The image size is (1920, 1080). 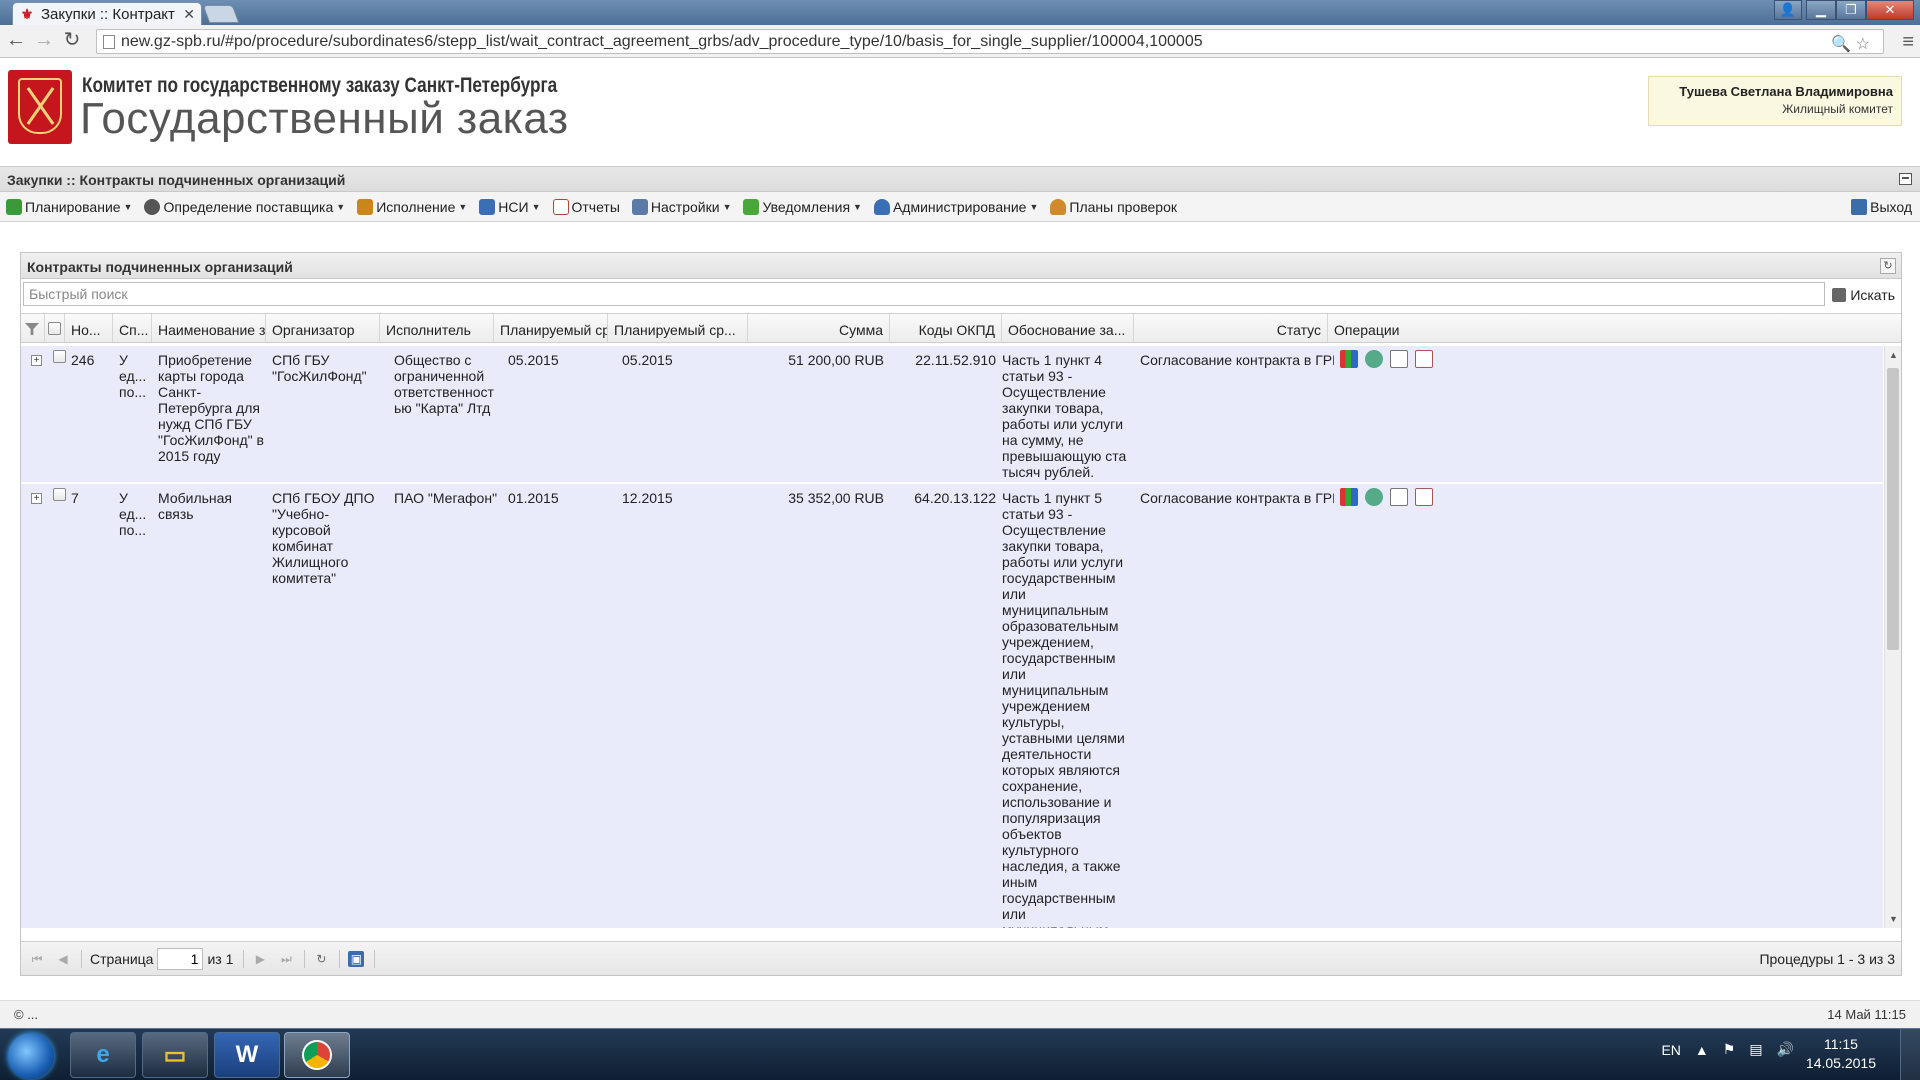 I want to click on zoom-icon: 🔍, so click(x=1841, y=44).